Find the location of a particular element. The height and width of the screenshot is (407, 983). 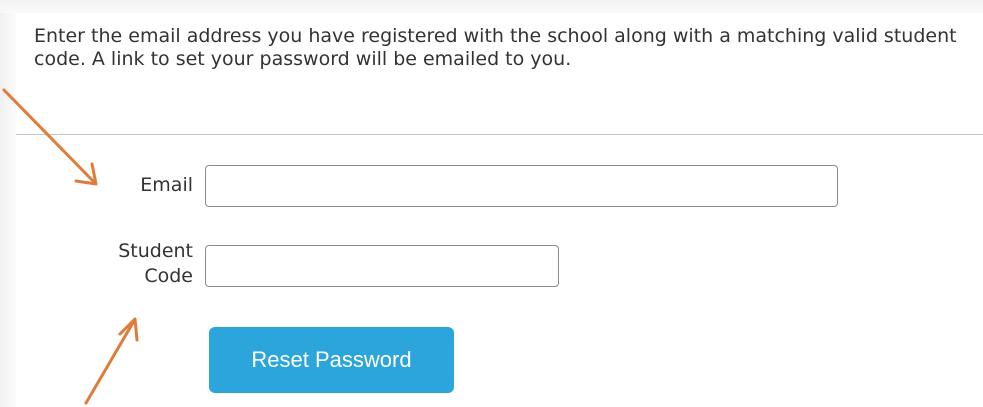

divider is located at coordinates (499, 134).